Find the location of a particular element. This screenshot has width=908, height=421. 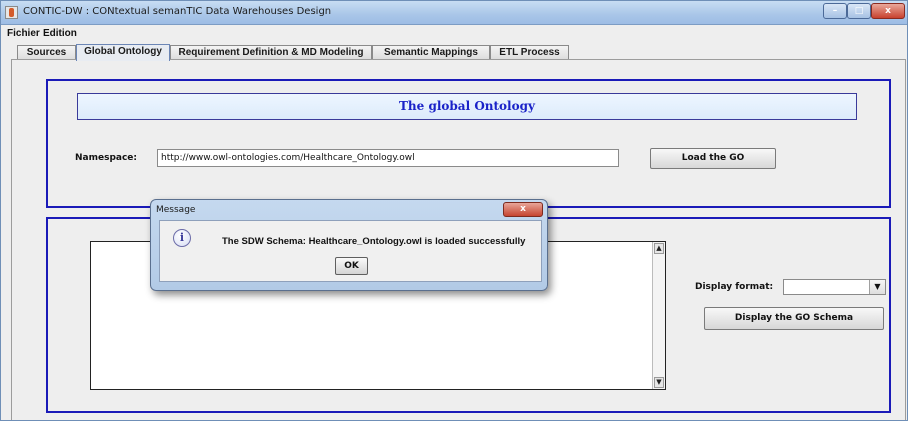

tab-sources: Sources is located at coordinates (46, 52).